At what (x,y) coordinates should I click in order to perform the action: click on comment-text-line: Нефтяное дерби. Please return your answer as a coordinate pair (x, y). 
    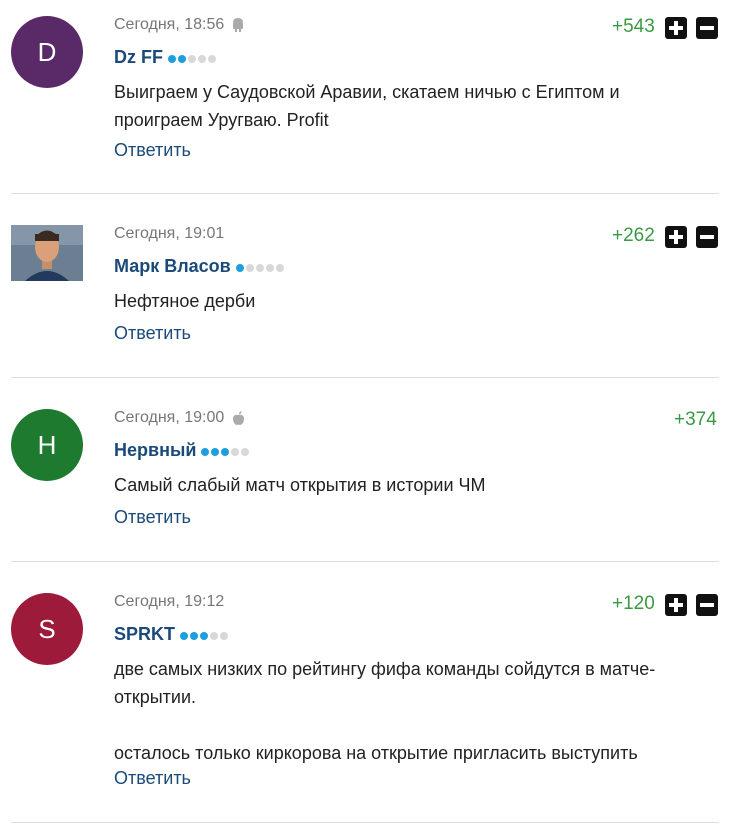
    Looking at the image, I should click on (185, 301).